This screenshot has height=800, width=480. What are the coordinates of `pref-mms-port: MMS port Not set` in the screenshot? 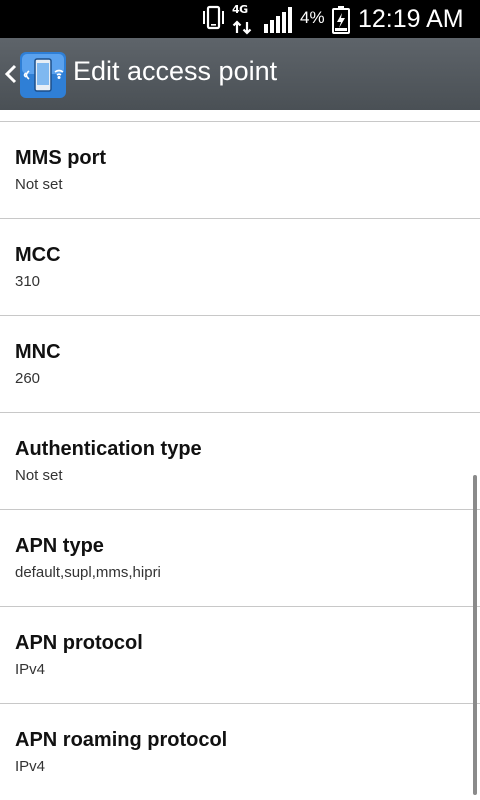 It's located at (240, 170).